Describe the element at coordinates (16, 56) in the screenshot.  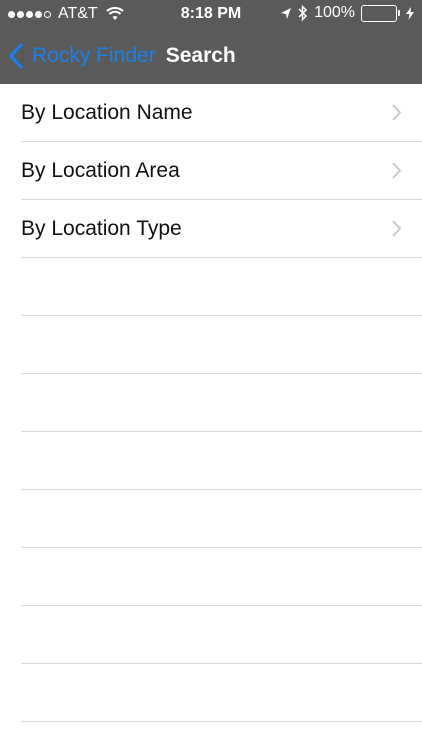
I see `chevron-left-icon` at that location.